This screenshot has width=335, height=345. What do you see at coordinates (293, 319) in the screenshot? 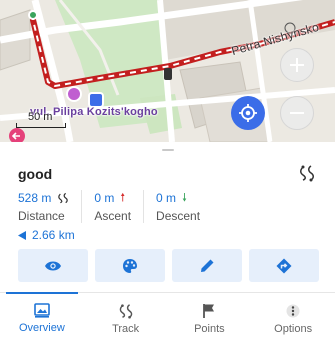
I see `tab-options: Options` at bounding box center [293, 319].